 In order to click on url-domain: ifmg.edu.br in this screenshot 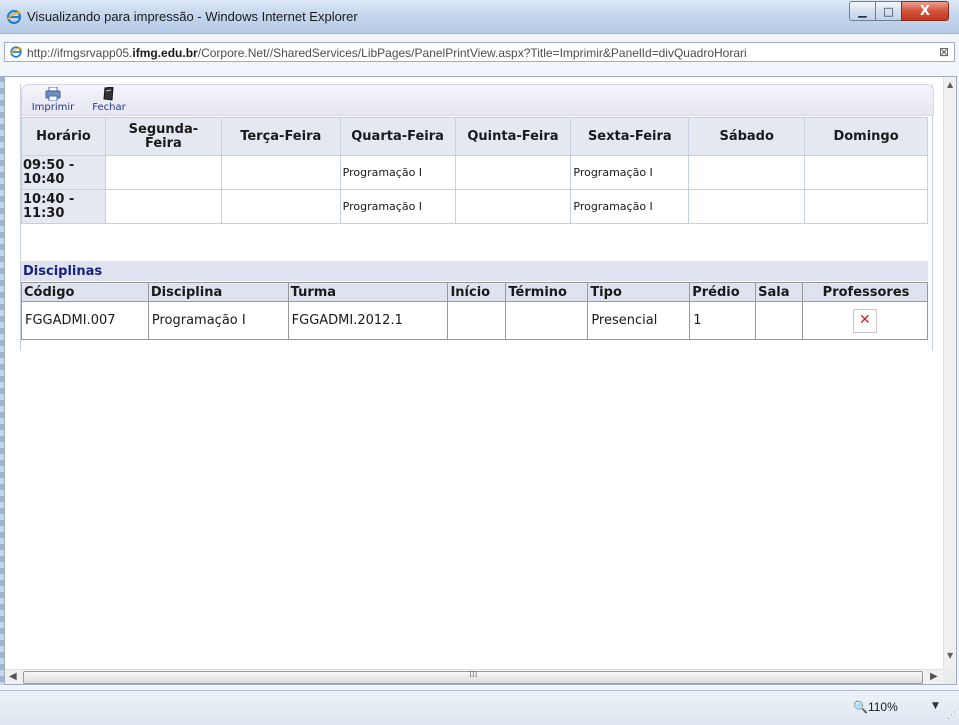, I will do `click(165, 53)`.